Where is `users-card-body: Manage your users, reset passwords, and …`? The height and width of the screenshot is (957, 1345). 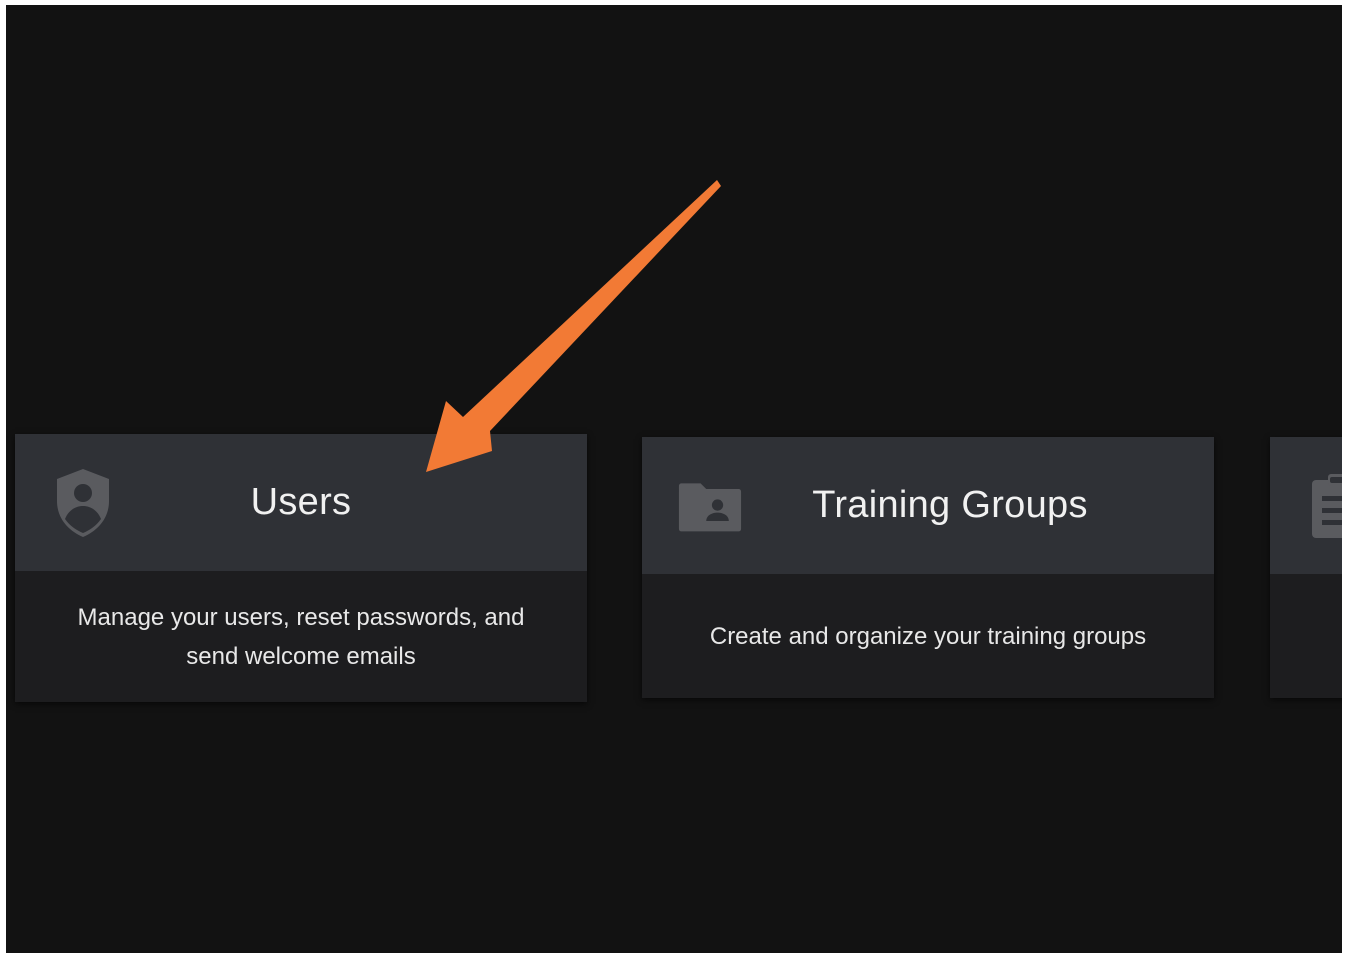 users-card-body: Manage your users, reset passwords, and … is located at coordinates (301, 636).